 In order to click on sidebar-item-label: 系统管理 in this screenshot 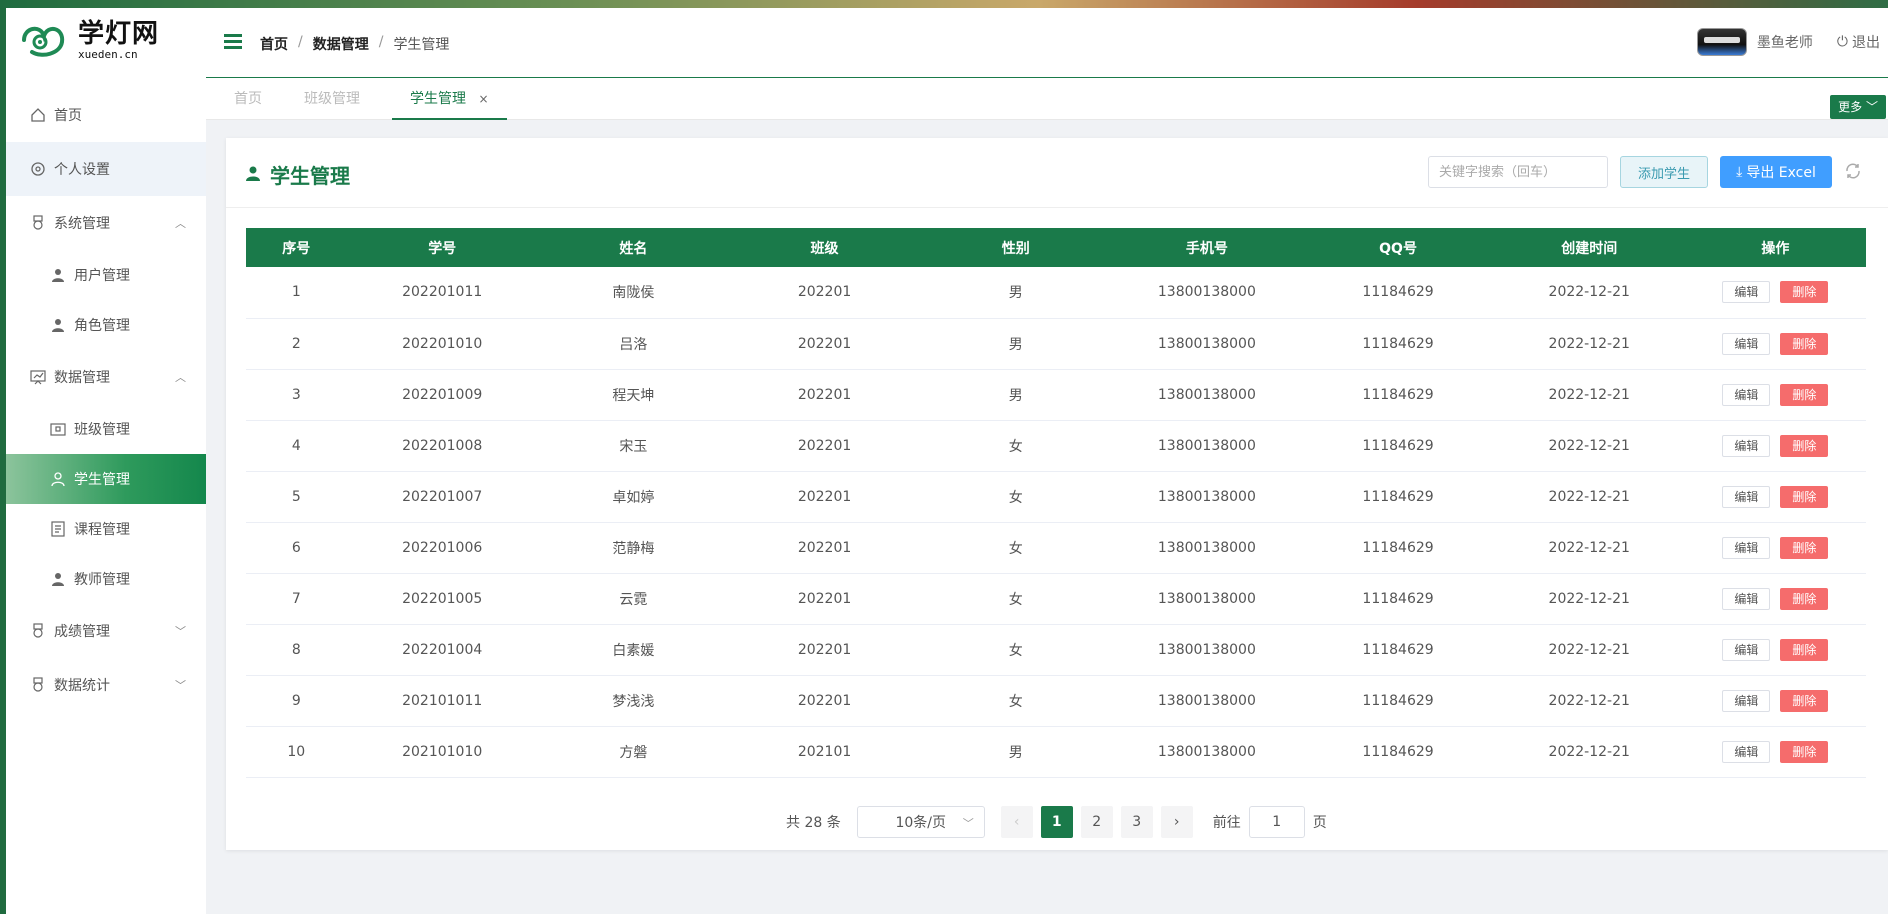, I will do `click(82, 224)`.